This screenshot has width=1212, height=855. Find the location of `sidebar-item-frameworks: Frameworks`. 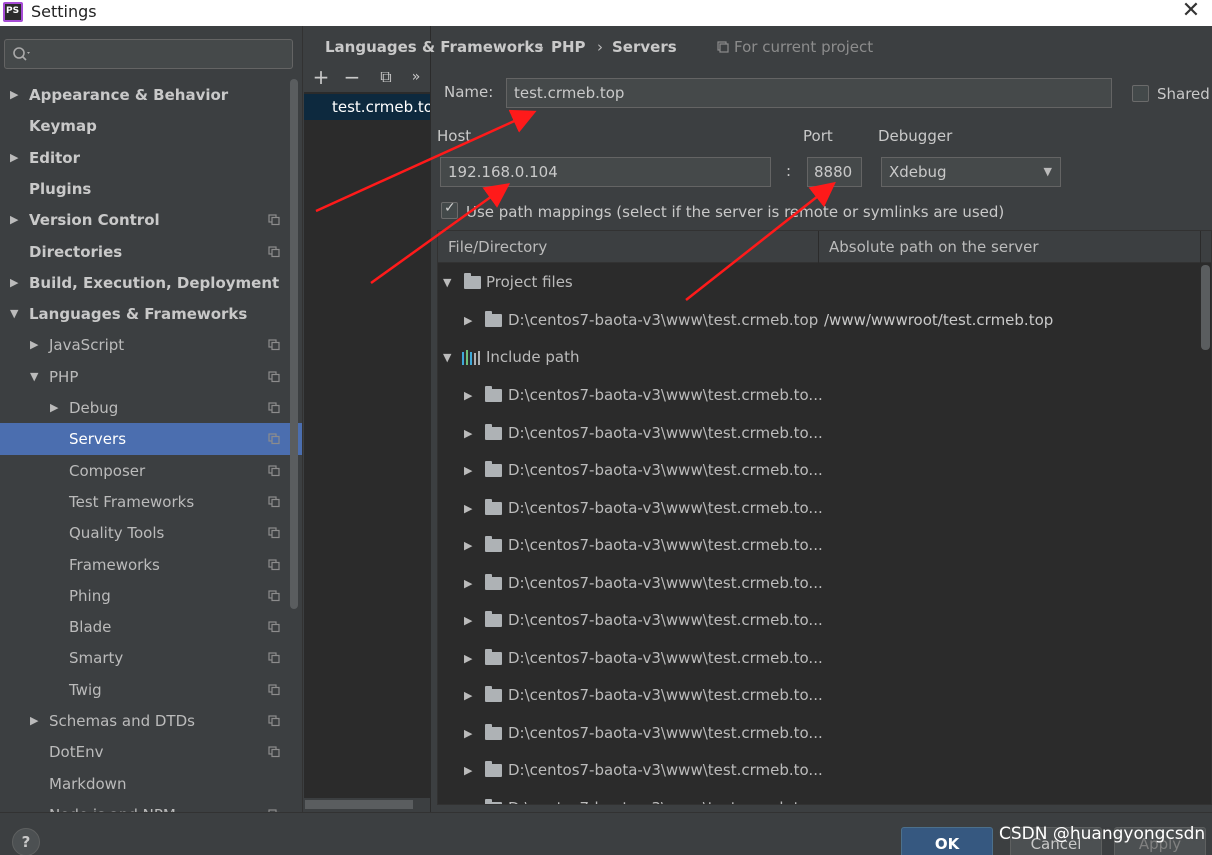

sidebar-item-frameworks: Frameworks is located at coordinates (151, 565).